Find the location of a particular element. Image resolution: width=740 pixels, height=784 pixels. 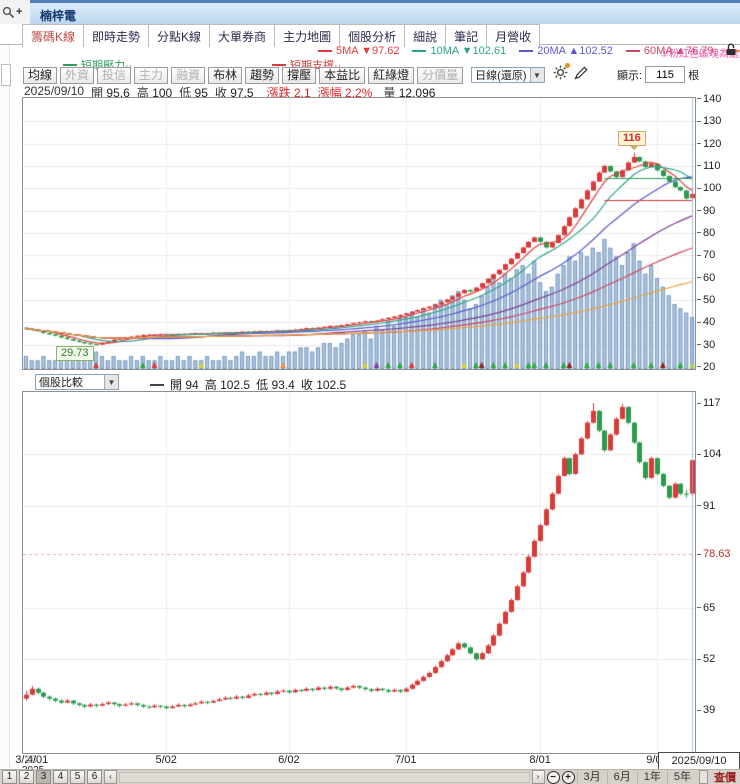

y-tick-20: 20 is located at coordinates (706, 367).